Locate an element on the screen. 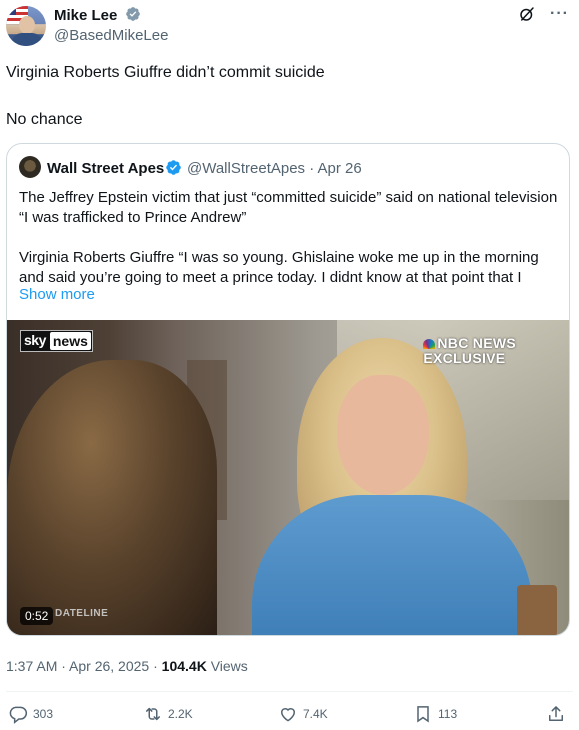 Image resolution: width=579 pixels, height=730 pixels. quote-verified-badge-icon is located at coordinates (173, 167).